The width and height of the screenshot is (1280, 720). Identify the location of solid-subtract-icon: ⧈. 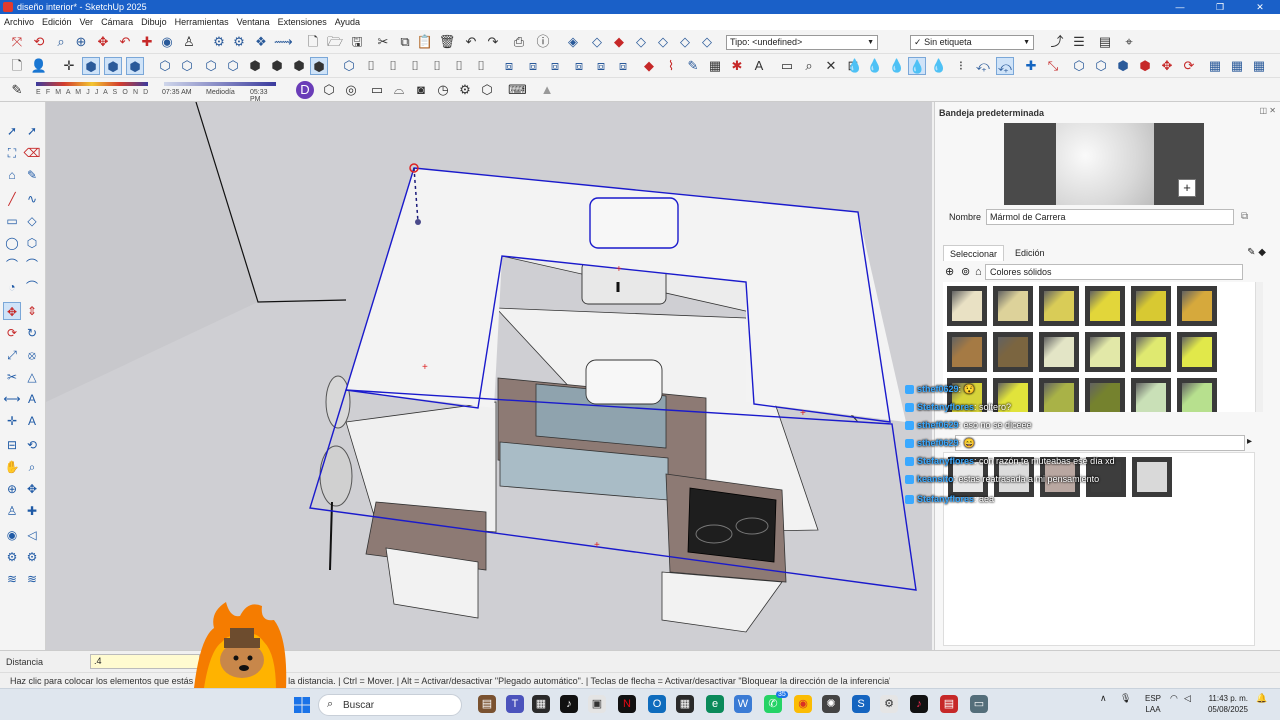
(601, 66).